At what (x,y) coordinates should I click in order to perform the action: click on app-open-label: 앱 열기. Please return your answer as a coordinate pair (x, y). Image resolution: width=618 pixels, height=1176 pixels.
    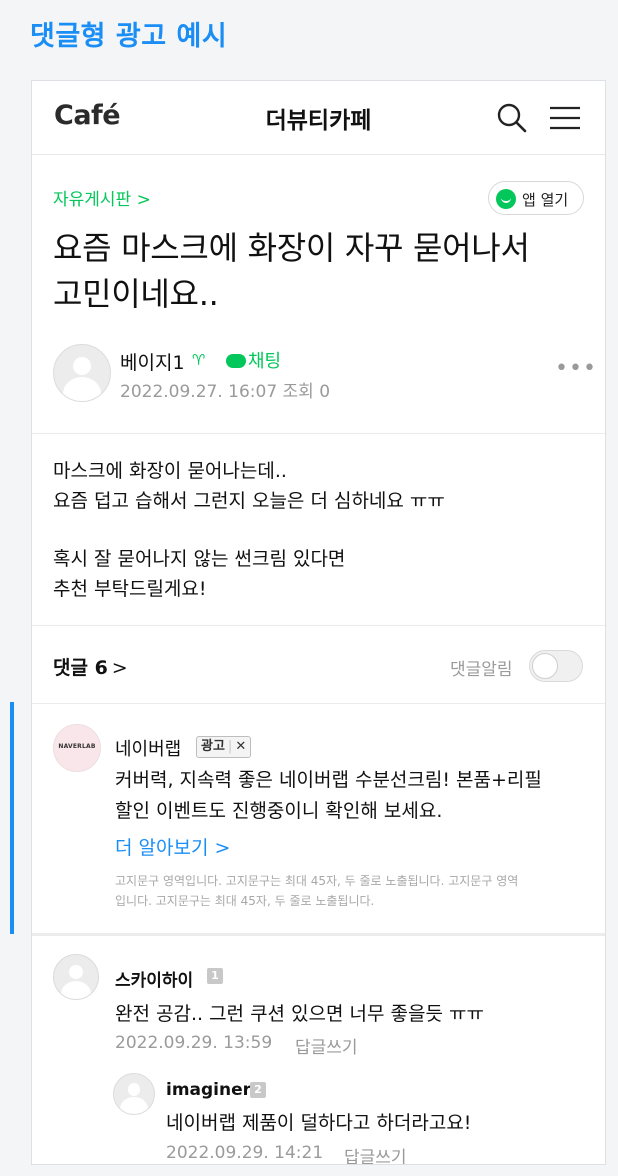
    Looking at the image, I should click on (545, 200).